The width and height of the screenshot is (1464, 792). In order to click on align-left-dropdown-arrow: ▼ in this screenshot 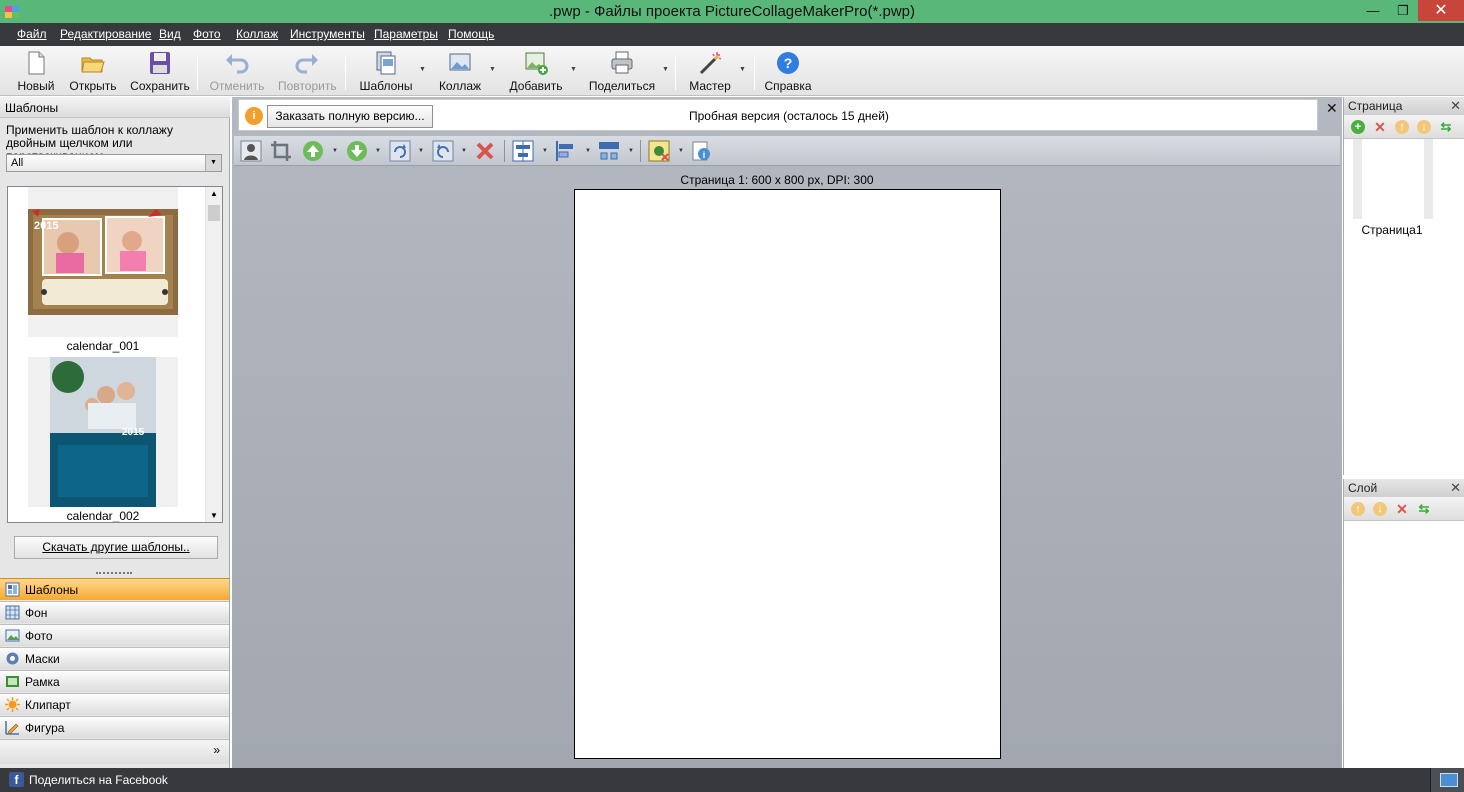, I will do `click(588, 151)`.